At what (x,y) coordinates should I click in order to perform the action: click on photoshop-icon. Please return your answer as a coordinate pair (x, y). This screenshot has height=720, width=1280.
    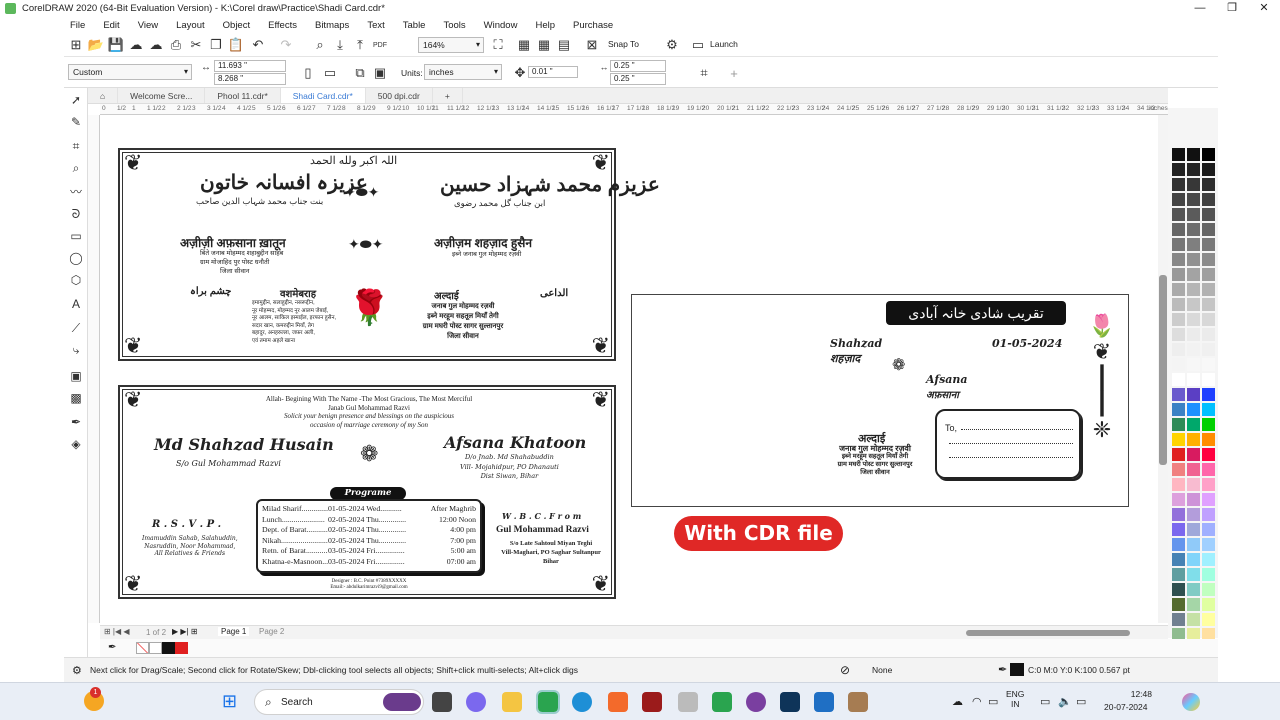
    Looking at the image, I should click on (790, 702).